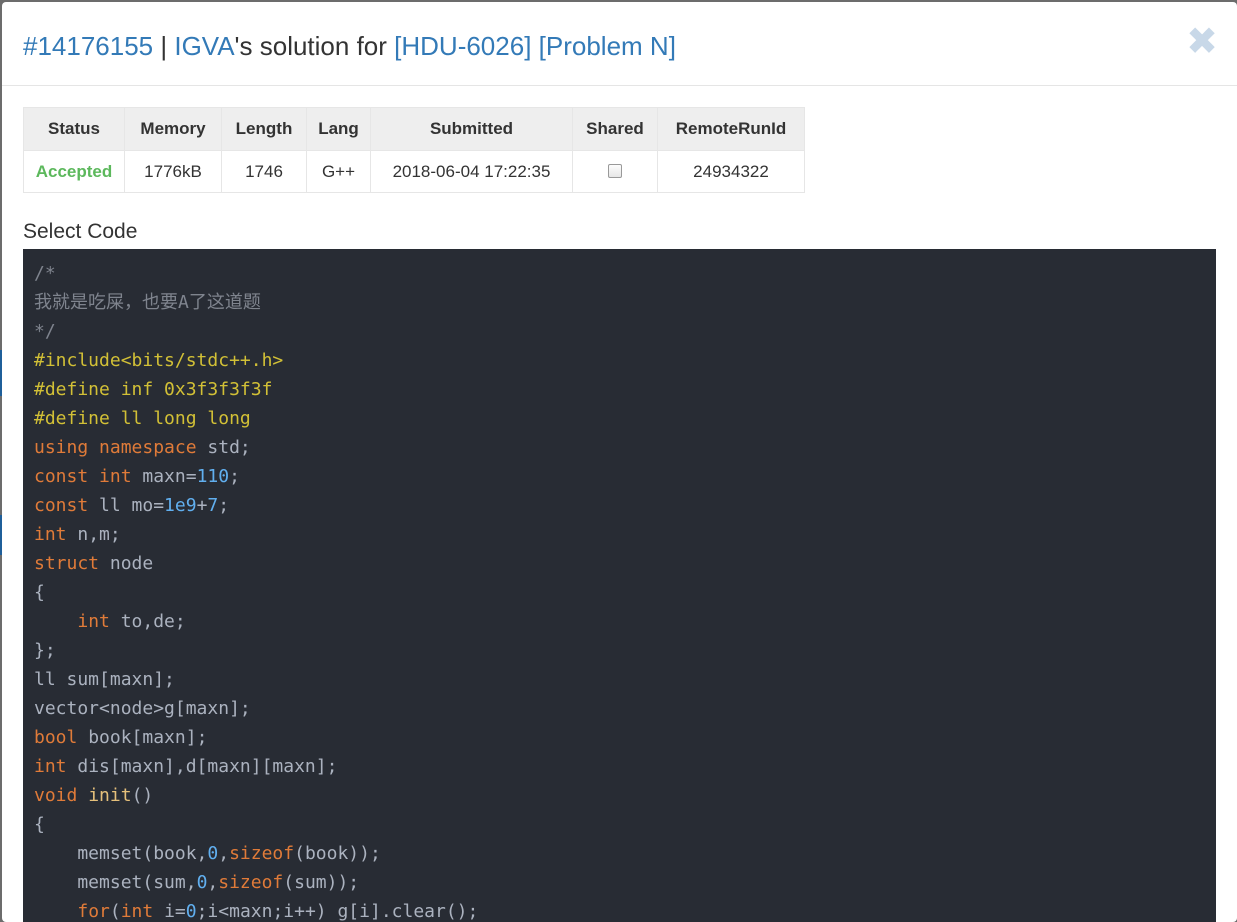 The width and height of the screenshot is (1237, 922). Describe the element at coordinates (338, 129) in the screenshot. I see `header-lang: Lang` at that location.